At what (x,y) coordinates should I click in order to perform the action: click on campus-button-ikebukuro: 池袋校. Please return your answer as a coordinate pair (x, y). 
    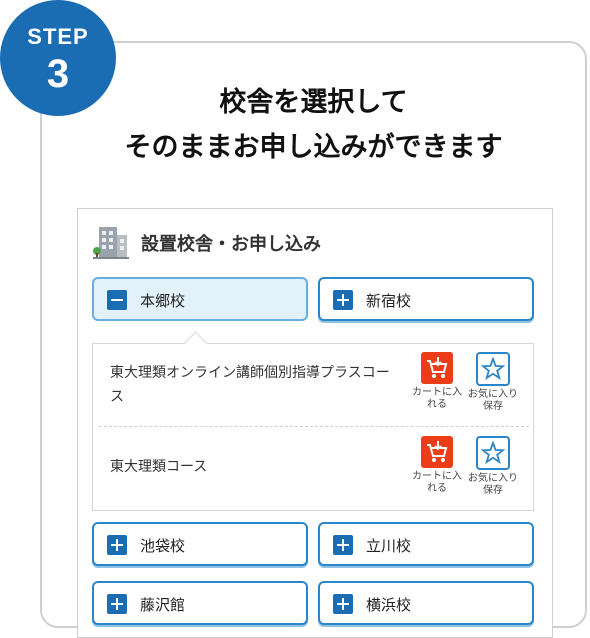
    Looking at the image, I should click on (200, 544).